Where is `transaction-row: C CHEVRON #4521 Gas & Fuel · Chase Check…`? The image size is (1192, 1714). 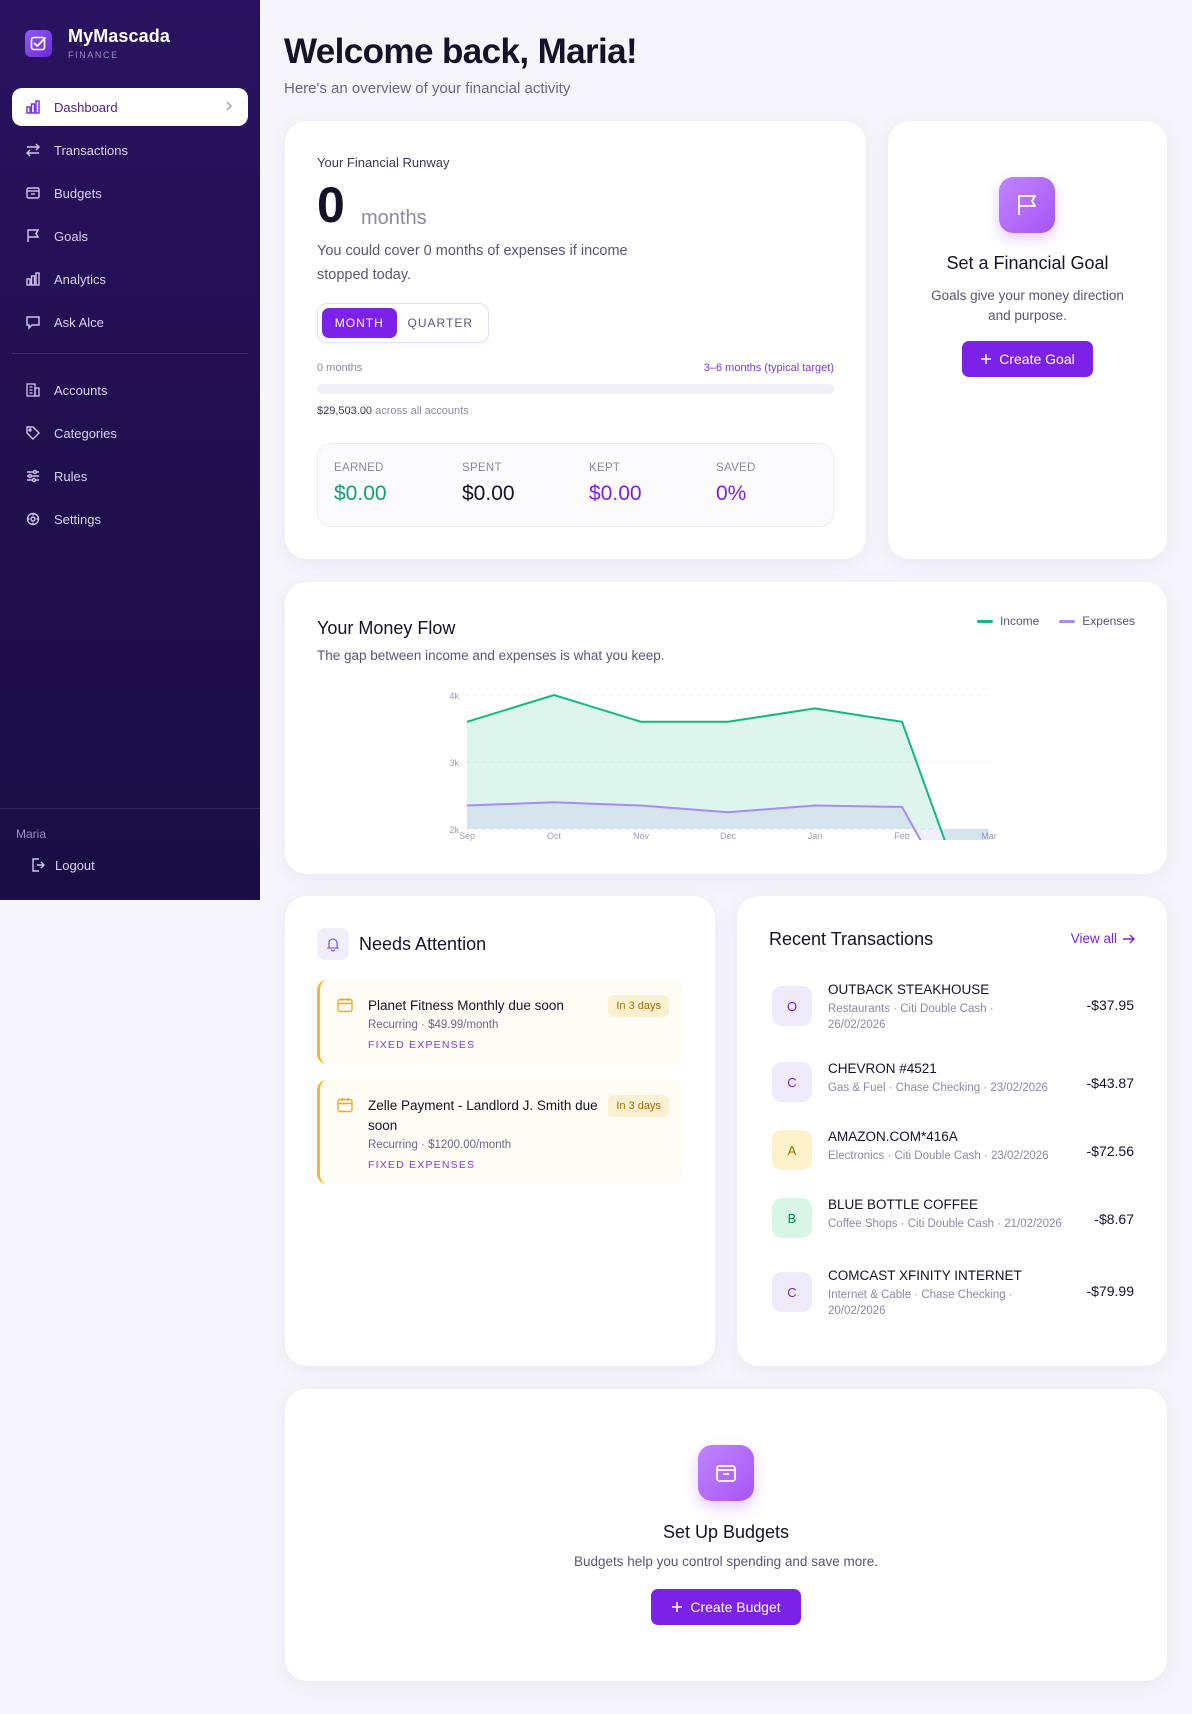 transaction-row: C CHEVRON #4521 Gas & Fuel · Chase Check… is located at coordinates (953, 1083).